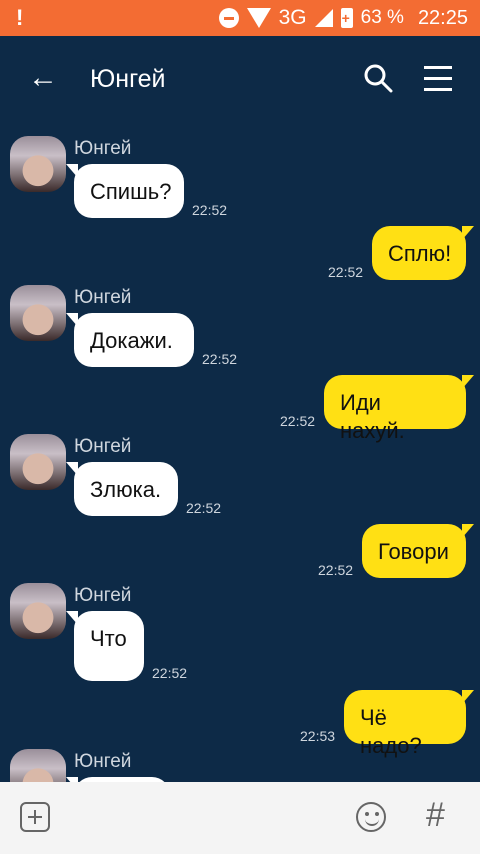  I want to click on search-icon, so click(378, 78).